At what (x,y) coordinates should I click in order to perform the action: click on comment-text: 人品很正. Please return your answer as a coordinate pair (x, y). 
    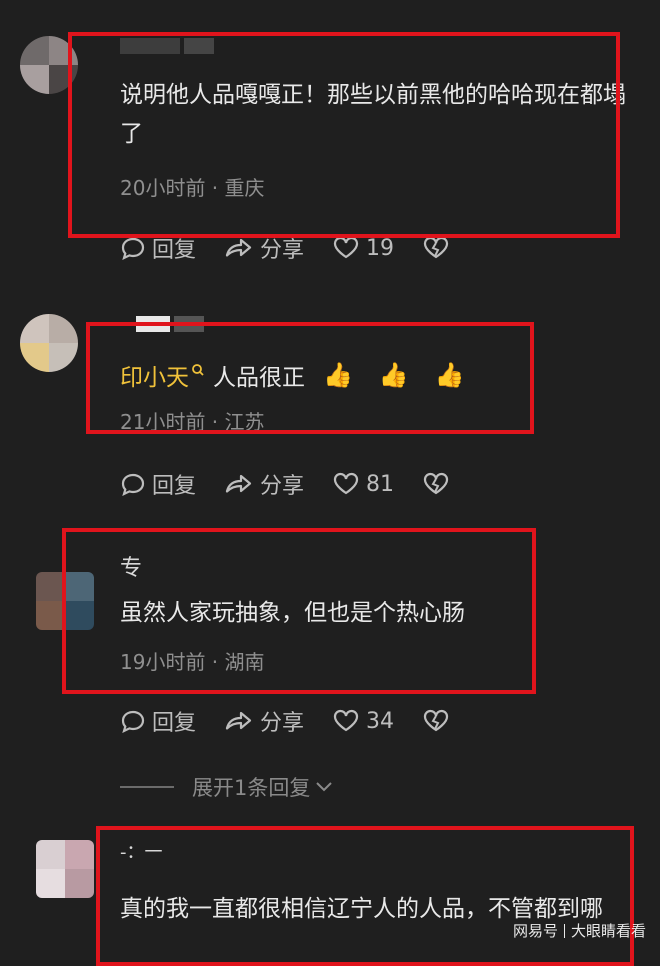
    Looking at the image, I should click on (259, 378).